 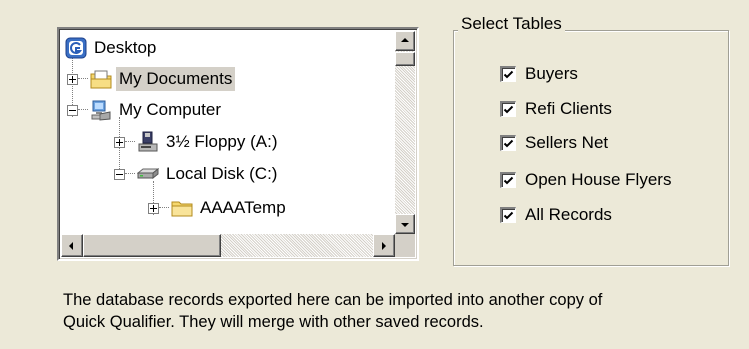 I want to click on tree-item-label: My Documents, so click(x=176, y=79).